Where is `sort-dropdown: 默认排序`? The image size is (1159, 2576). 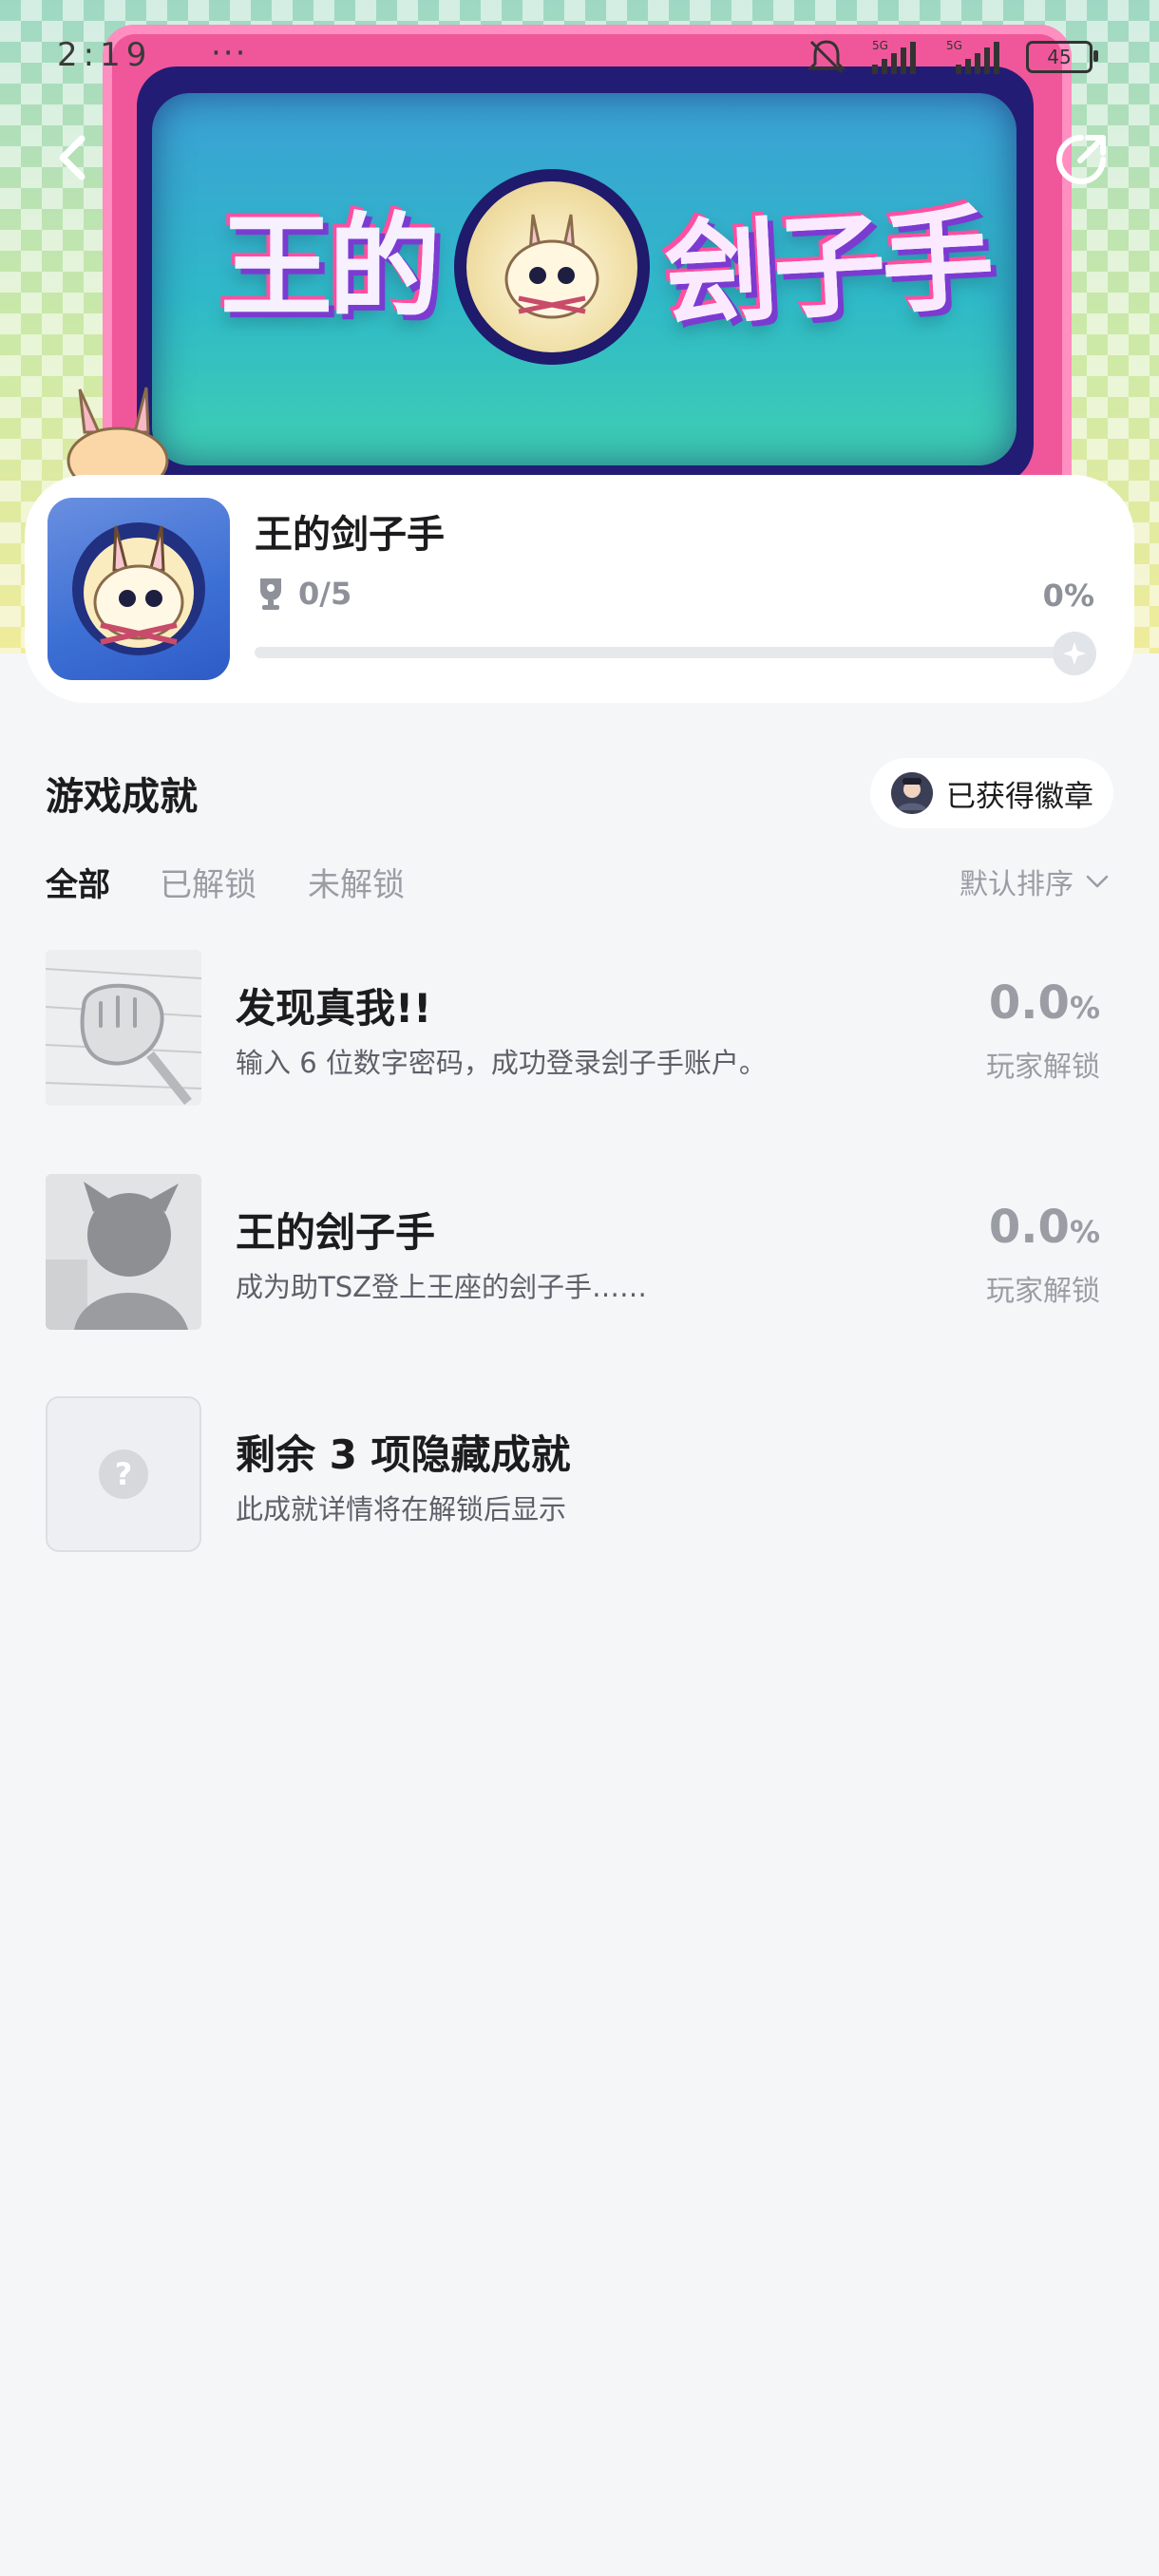
sort-dropdown: 默认排序 is located at coordinates (1035, 881).